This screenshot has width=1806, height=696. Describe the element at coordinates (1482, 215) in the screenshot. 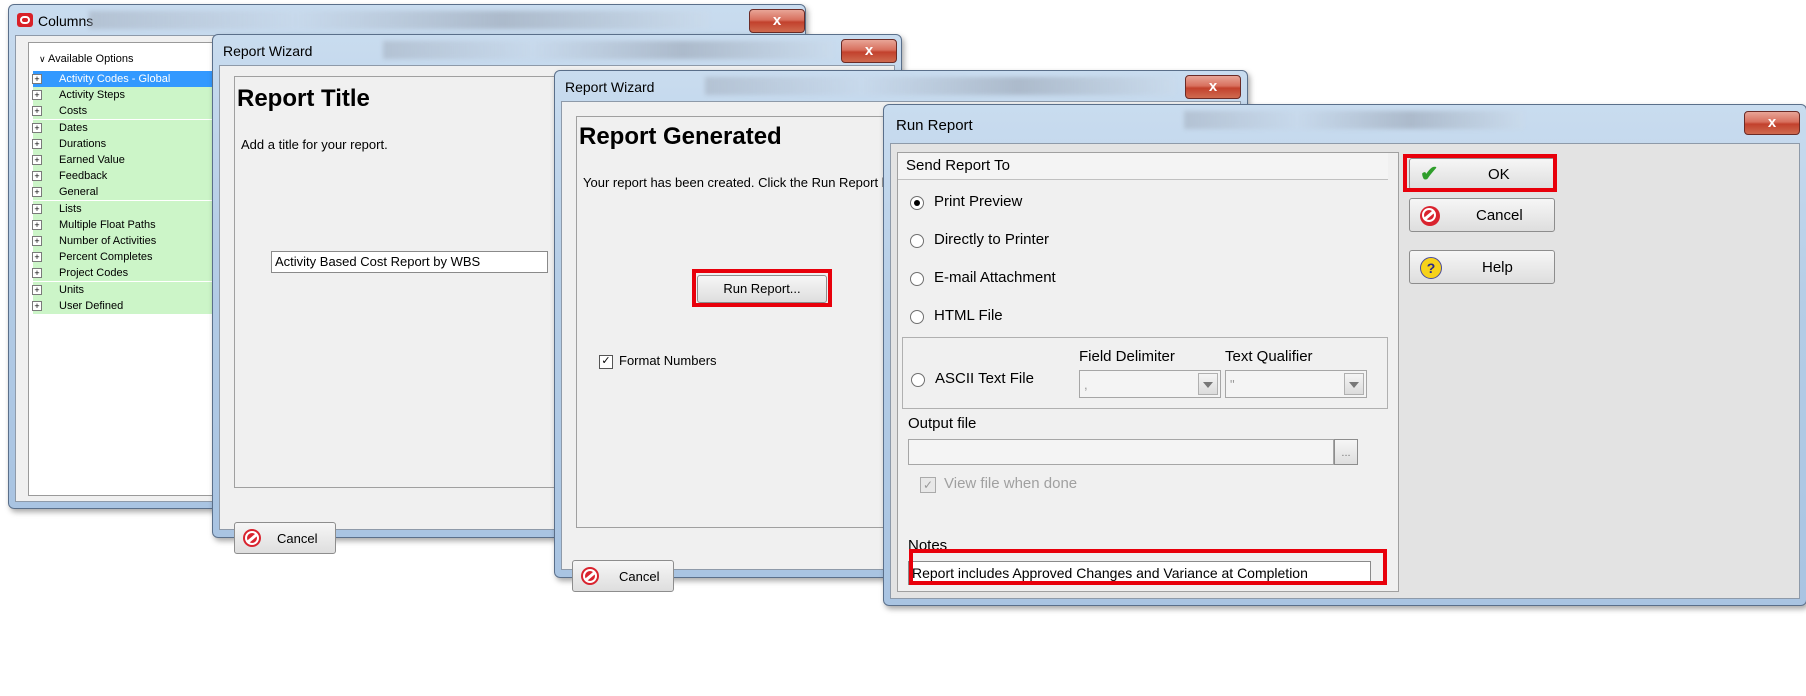

I see `cancel-button: Cancel` at that location.